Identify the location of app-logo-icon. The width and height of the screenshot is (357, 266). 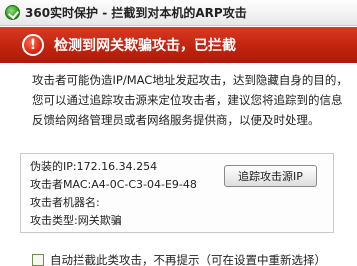
(12, 12).